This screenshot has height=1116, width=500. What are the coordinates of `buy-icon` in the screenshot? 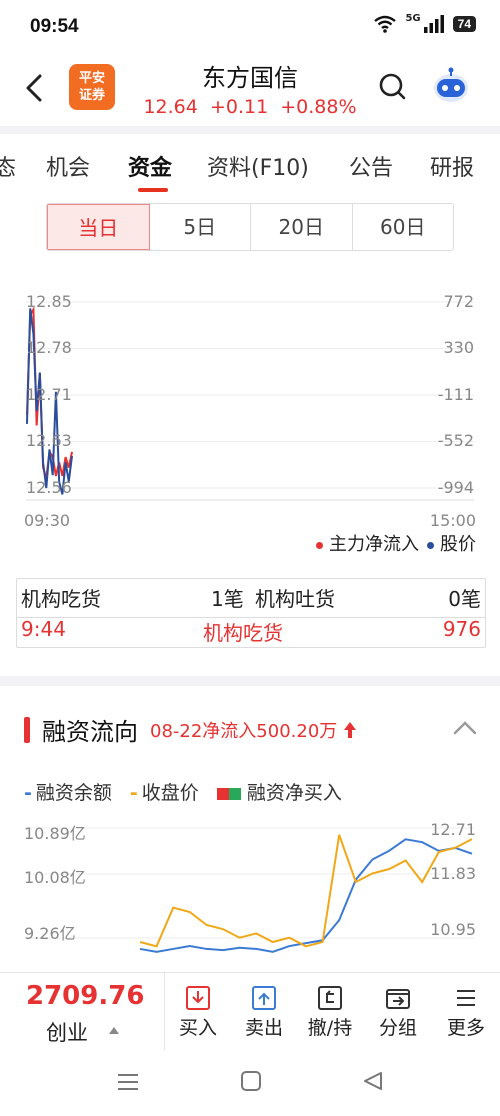 It's located at (198, 998).